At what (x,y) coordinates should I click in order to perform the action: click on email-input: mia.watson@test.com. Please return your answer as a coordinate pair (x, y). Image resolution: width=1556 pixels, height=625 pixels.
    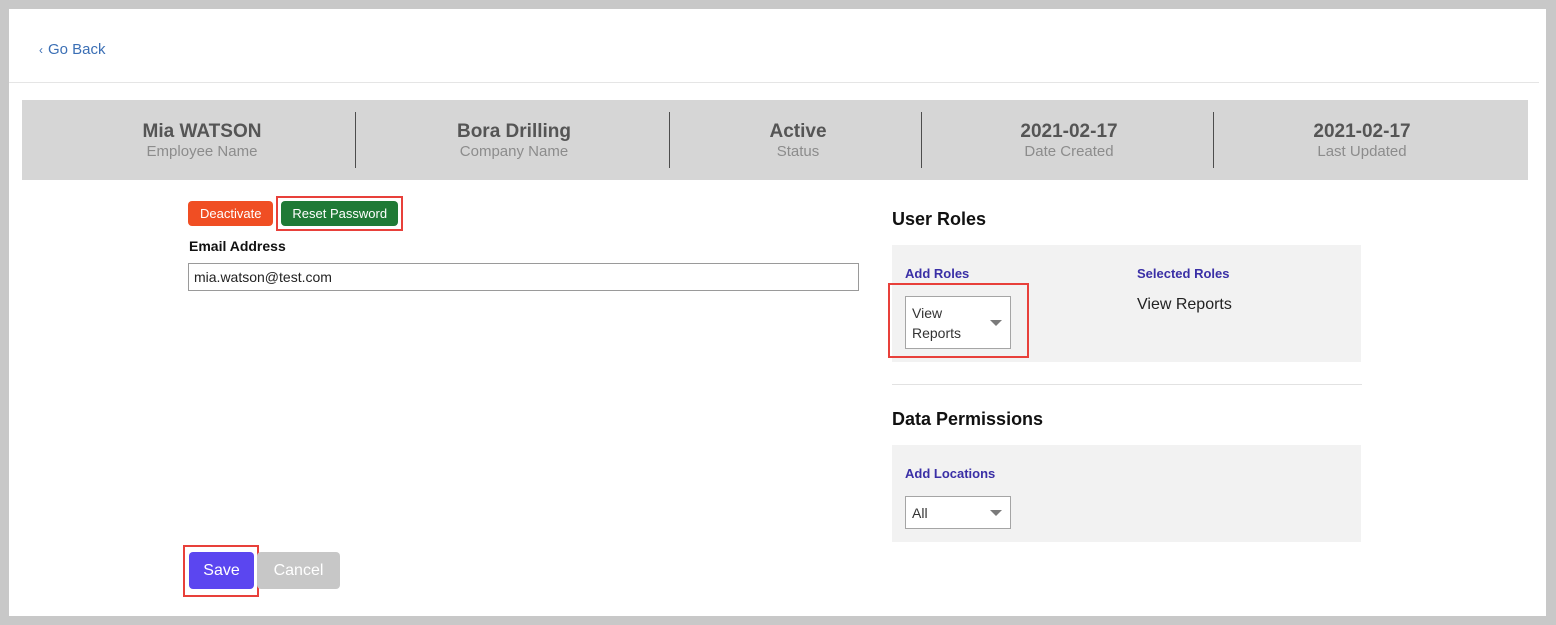
    Looking at the image, I should click on (523, 277).